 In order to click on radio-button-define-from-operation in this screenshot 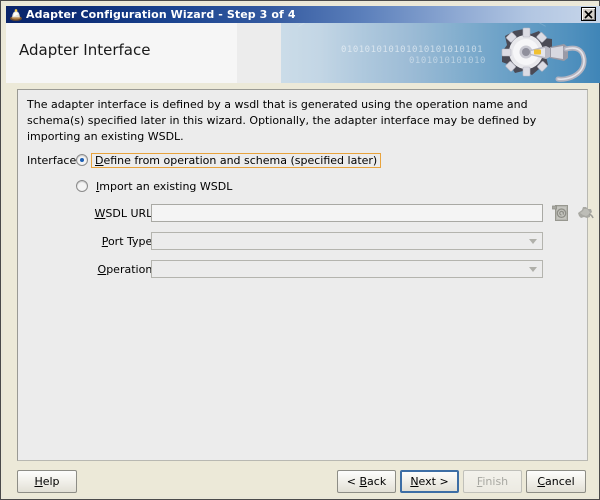, I will do `click(82, 160)`.